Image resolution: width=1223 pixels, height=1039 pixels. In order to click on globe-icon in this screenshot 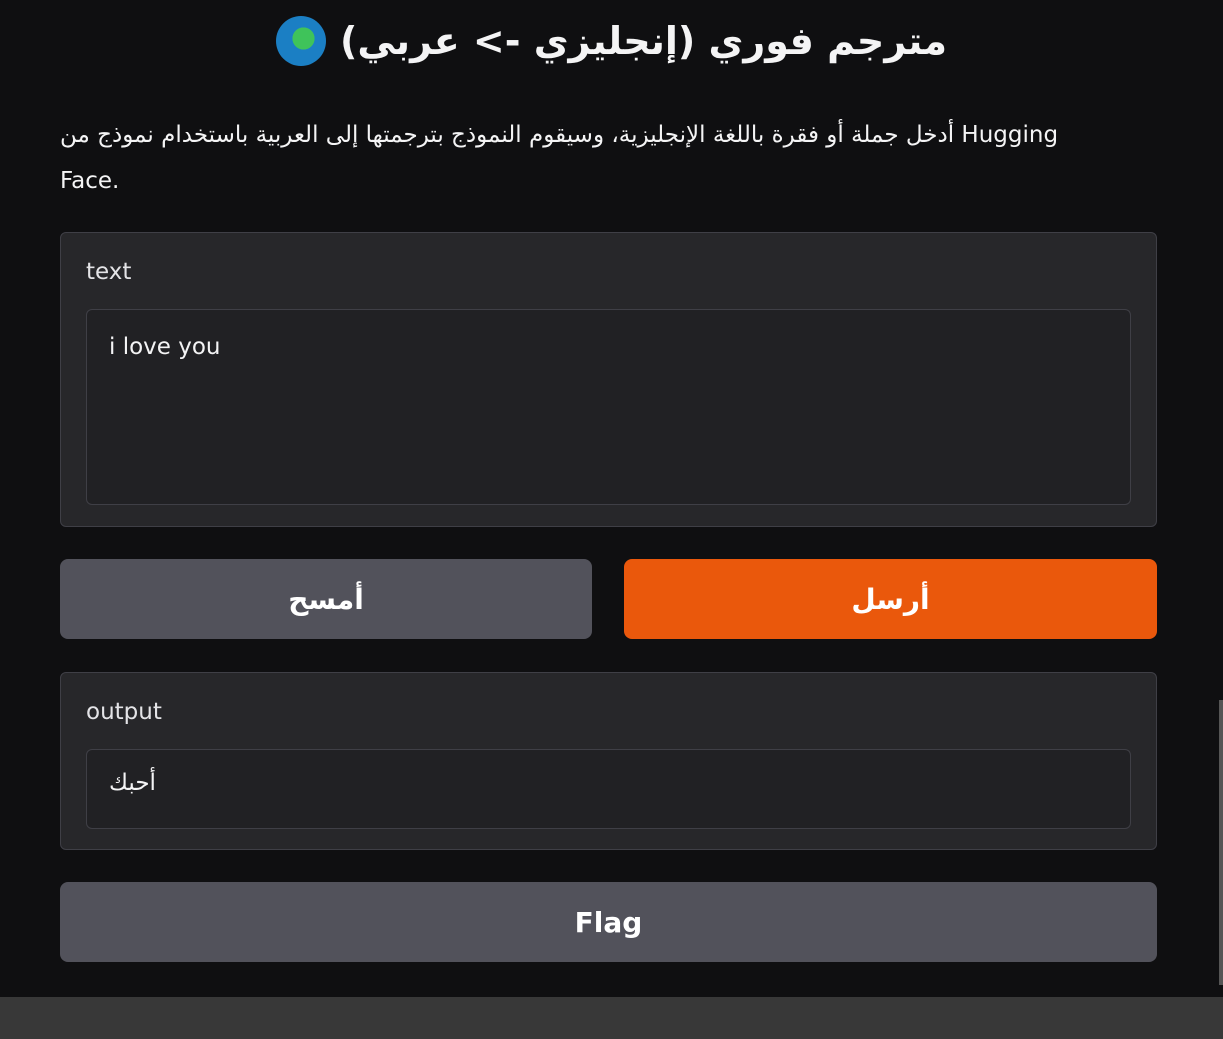, I will do `click(300, 41)`.